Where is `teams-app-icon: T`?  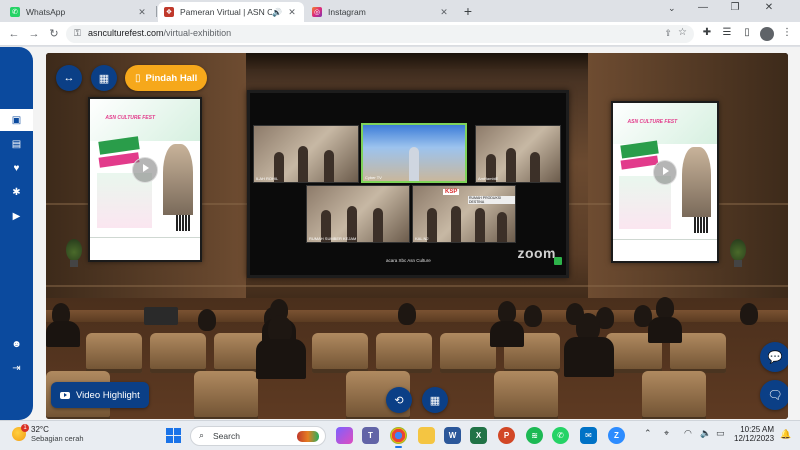 teams-app-icon: T is located at coordinates (370, 435).